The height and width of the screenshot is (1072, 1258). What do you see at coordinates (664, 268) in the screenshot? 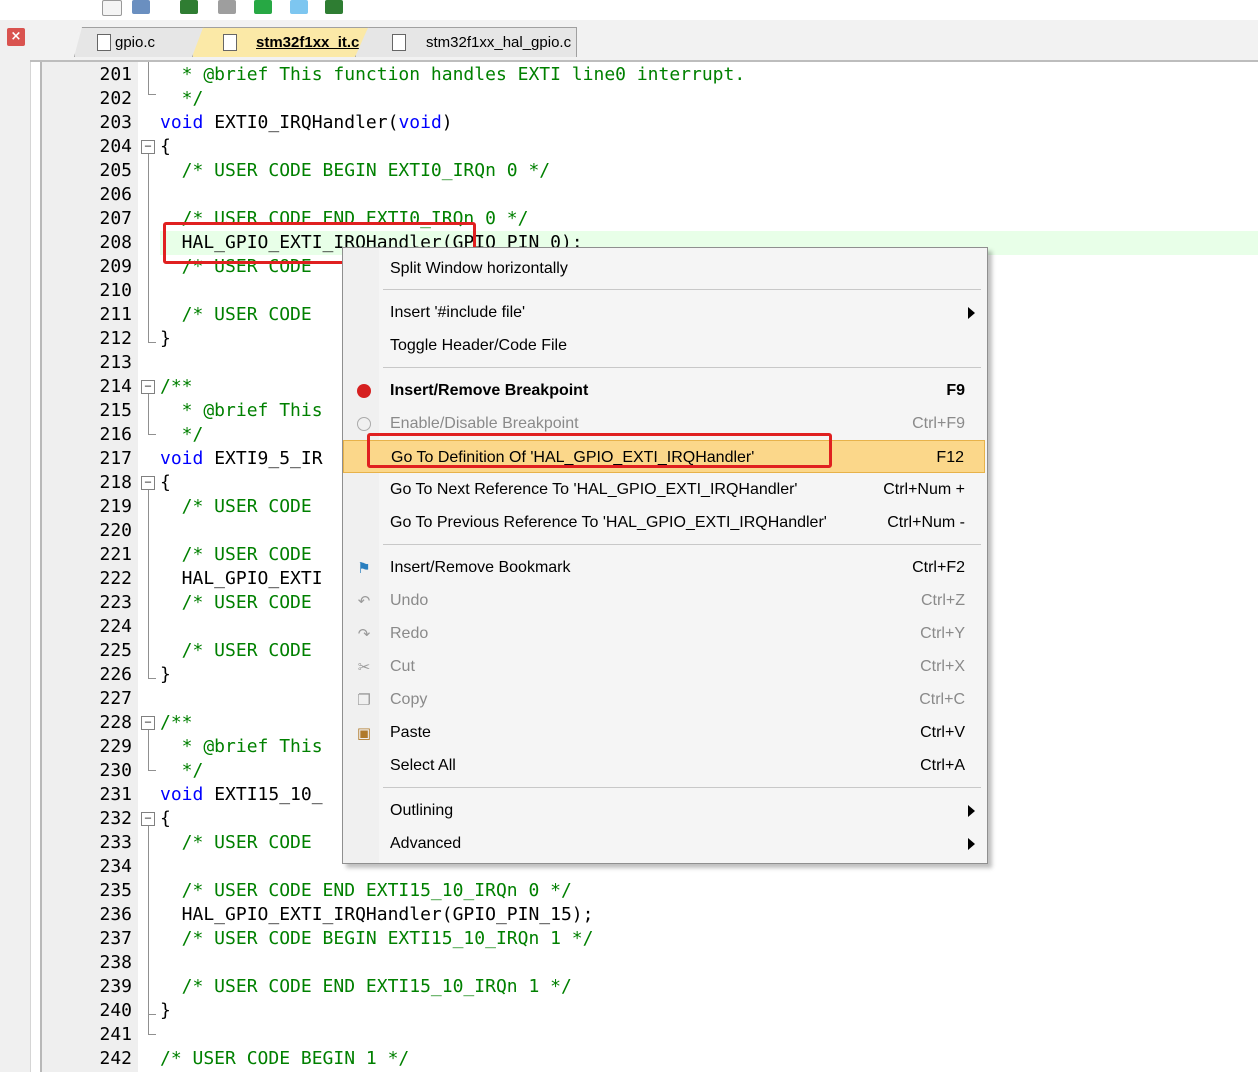
I see `menu-item-split-window: Split Window horizontally` at bounding box center [664, 268].